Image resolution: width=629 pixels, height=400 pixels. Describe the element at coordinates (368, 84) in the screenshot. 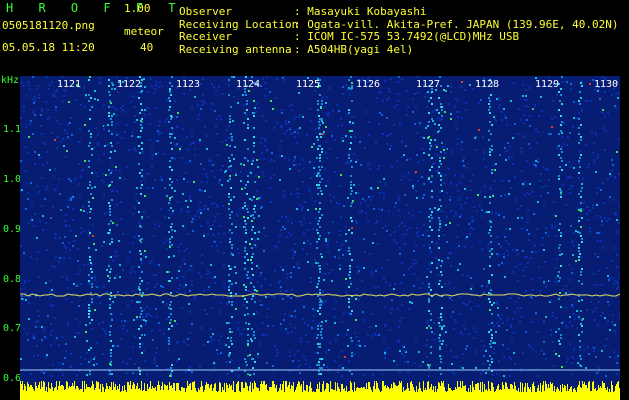

I see `minute-label-1126: 1126` at that location.